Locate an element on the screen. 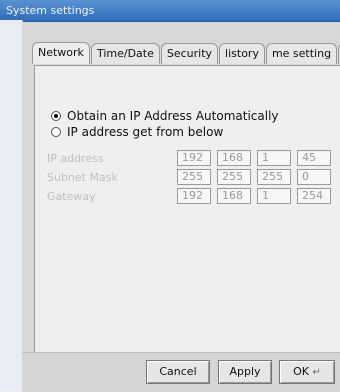 The width and height of the screenshot is (340, 392). subnet-octet-1: 255 is located at coordinates (194, 177).